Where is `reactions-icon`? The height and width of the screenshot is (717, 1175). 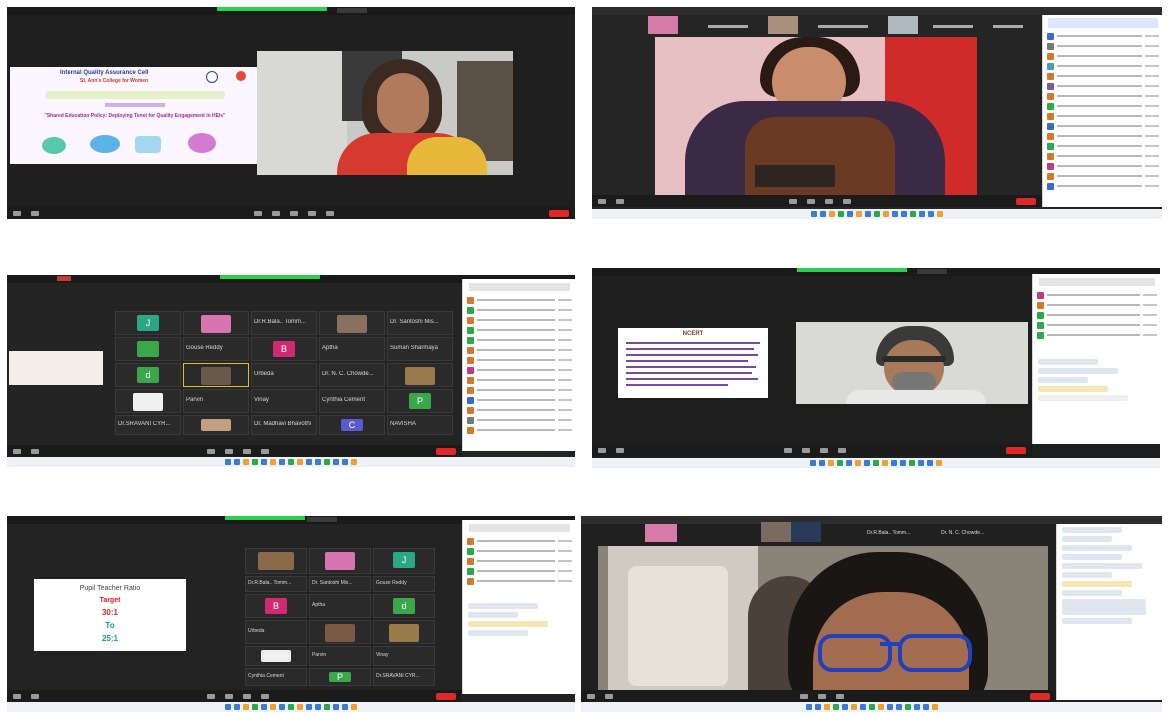 reactions-icon is located at coordinates (330, 213).